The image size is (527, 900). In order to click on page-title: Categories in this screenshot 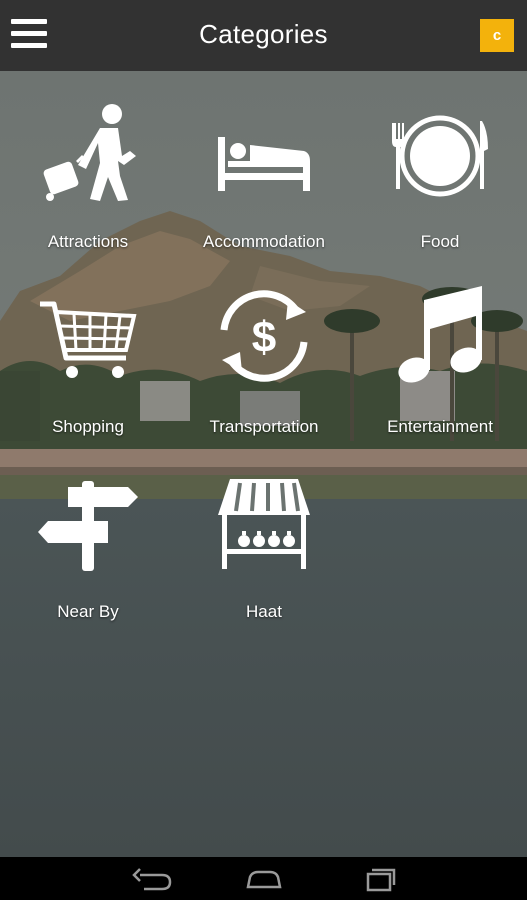, I will do `click(263, 34)`.